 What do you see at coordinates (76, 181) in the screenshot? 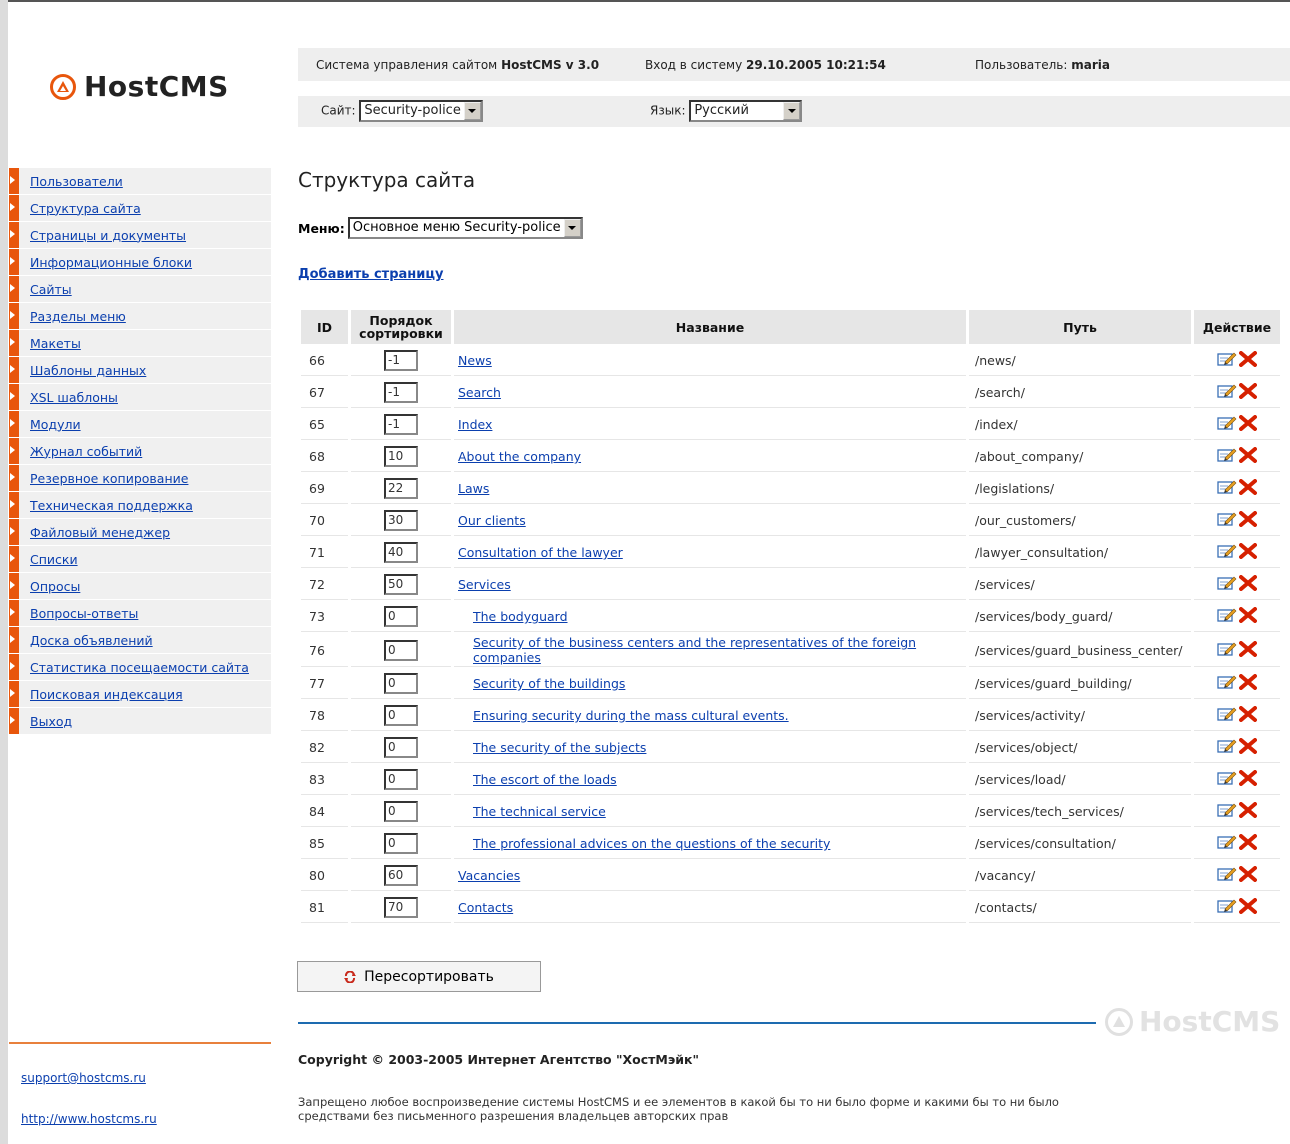
I see `sidebar-item-link: Пользователи` at bounding box center [76, 181].